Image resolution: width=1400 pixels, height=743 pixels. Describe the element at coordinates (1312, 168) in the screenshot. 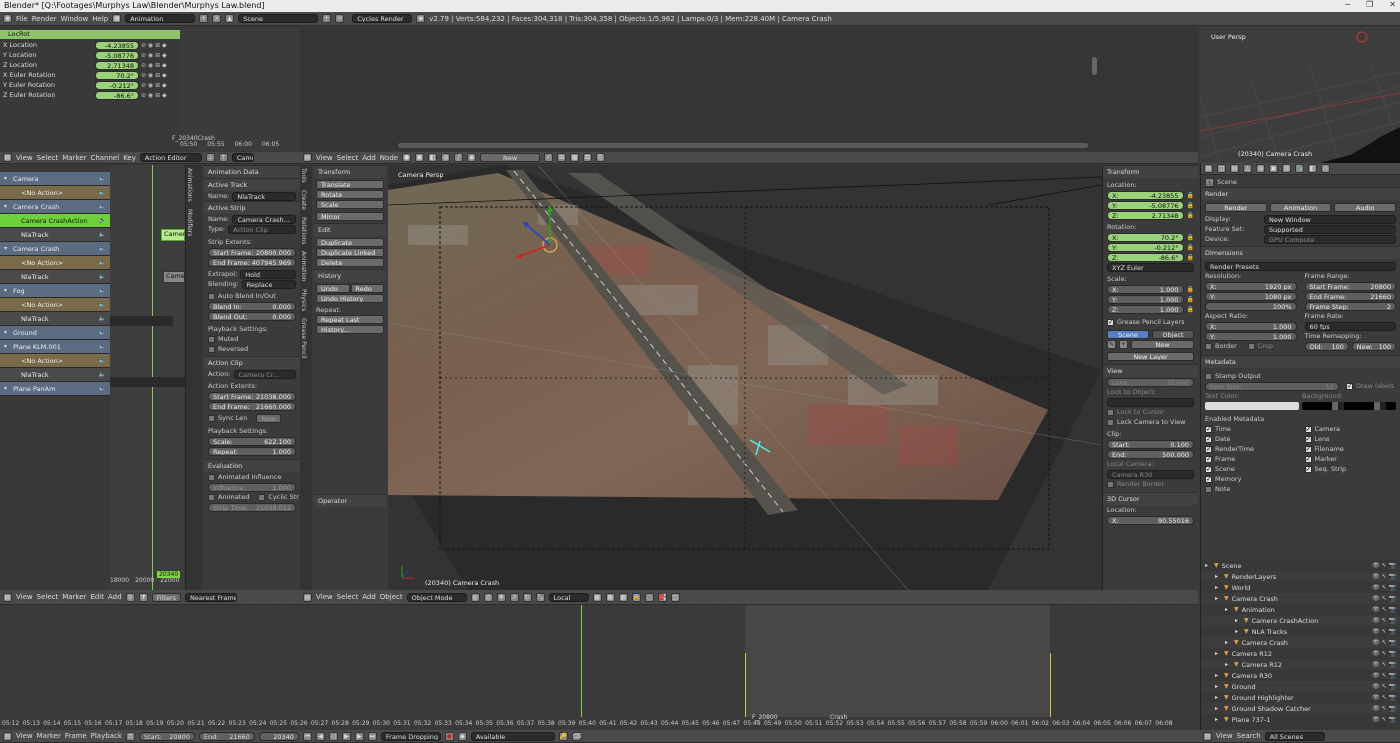

I see `data-tab-icon: ◧` at that location.